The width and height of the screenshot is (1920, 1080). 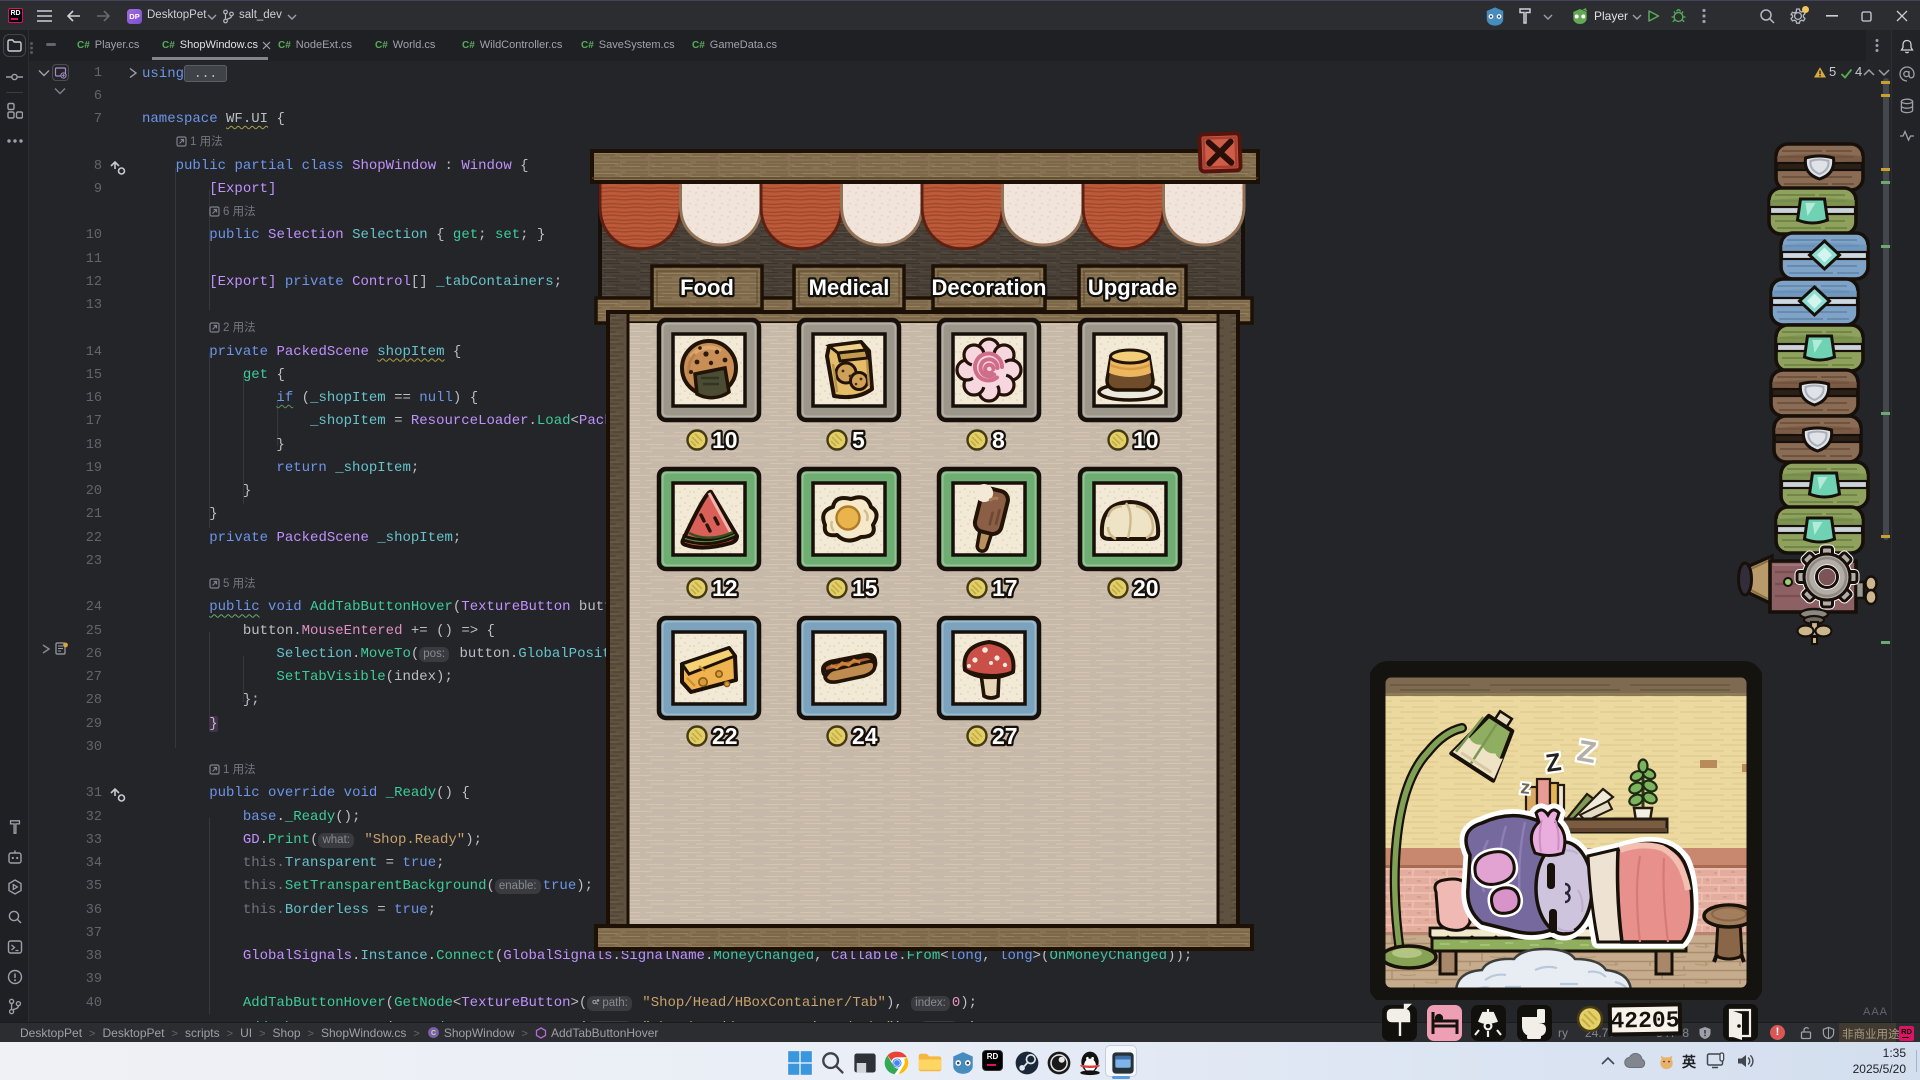 I want to click on svg-text: 8, so click(x=998, y=440).